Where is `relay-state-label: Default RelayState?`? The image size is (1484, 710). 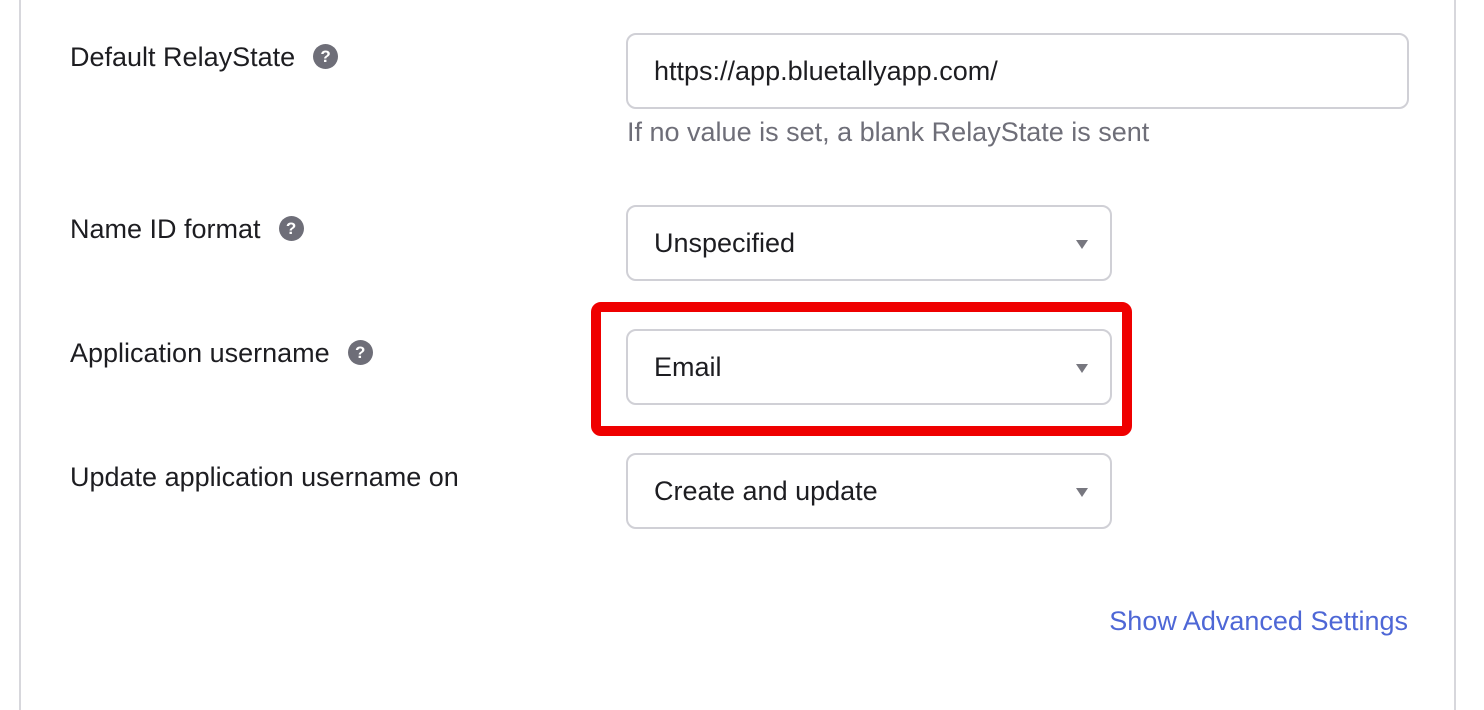
relay-state-label: Default RelayState? is located at coordinates (204, 57).